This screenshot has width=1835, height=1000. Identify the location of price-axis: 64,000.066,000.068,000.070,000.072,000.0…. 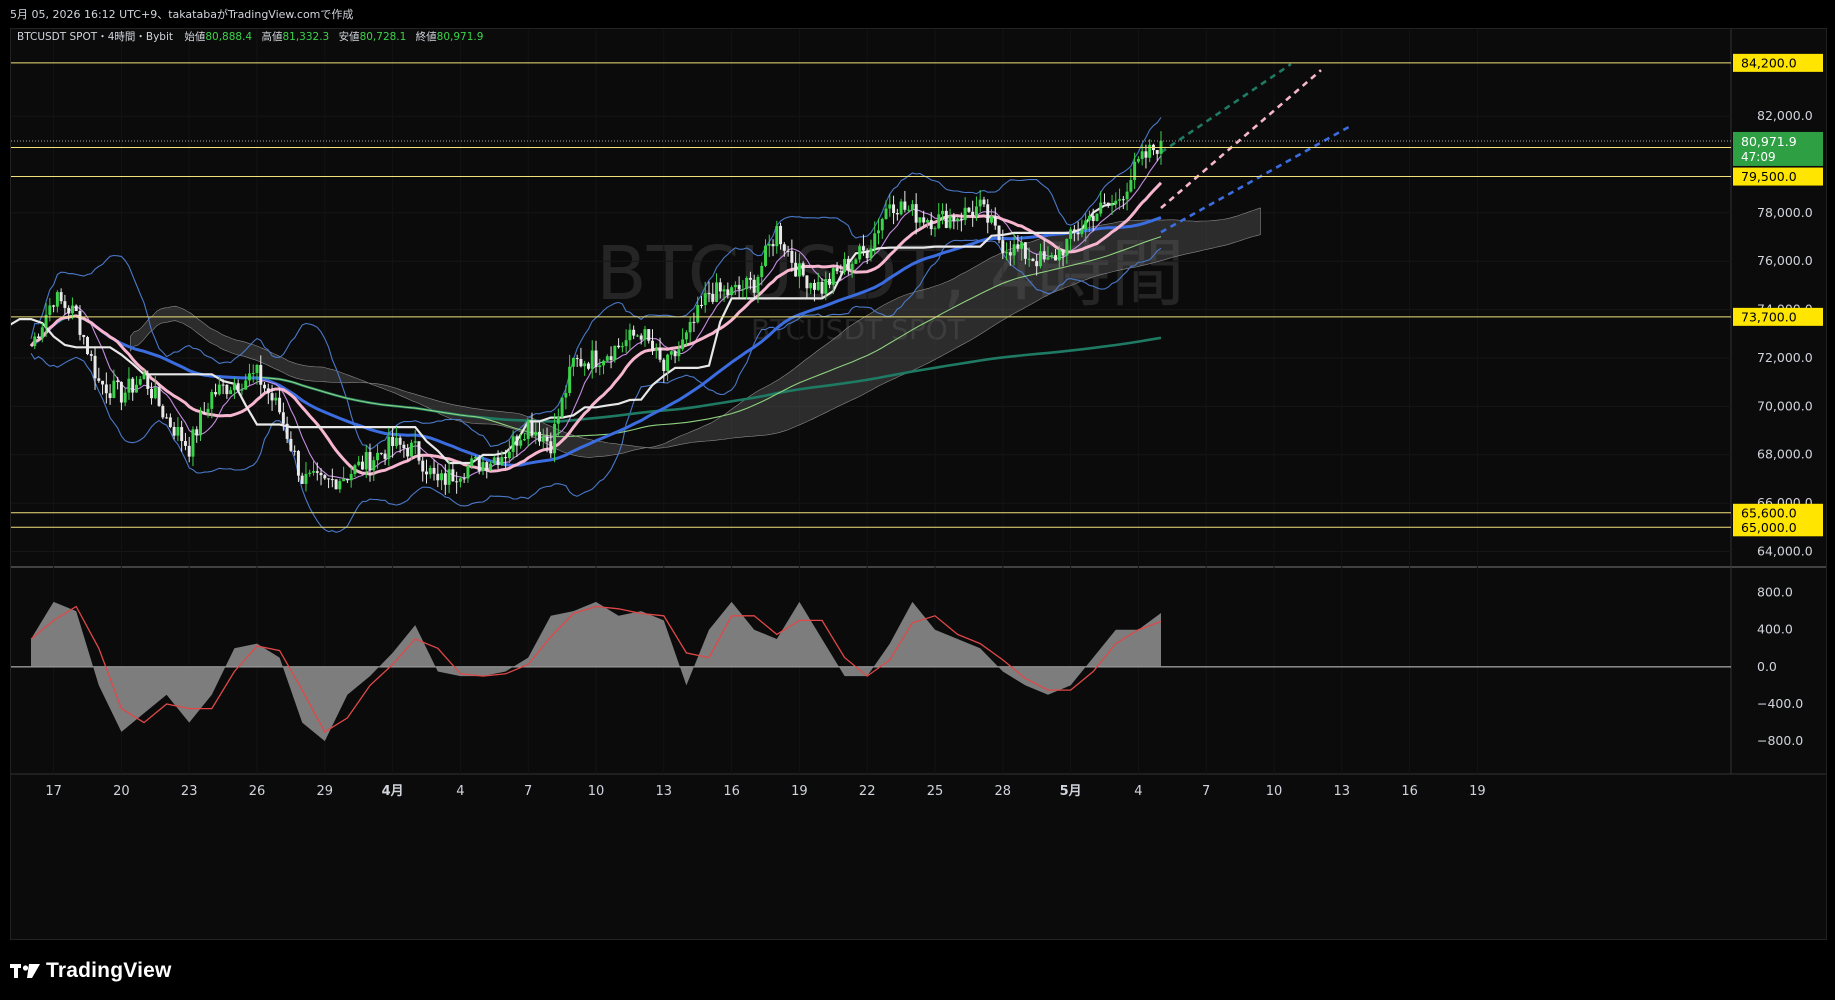
(1778, 400).